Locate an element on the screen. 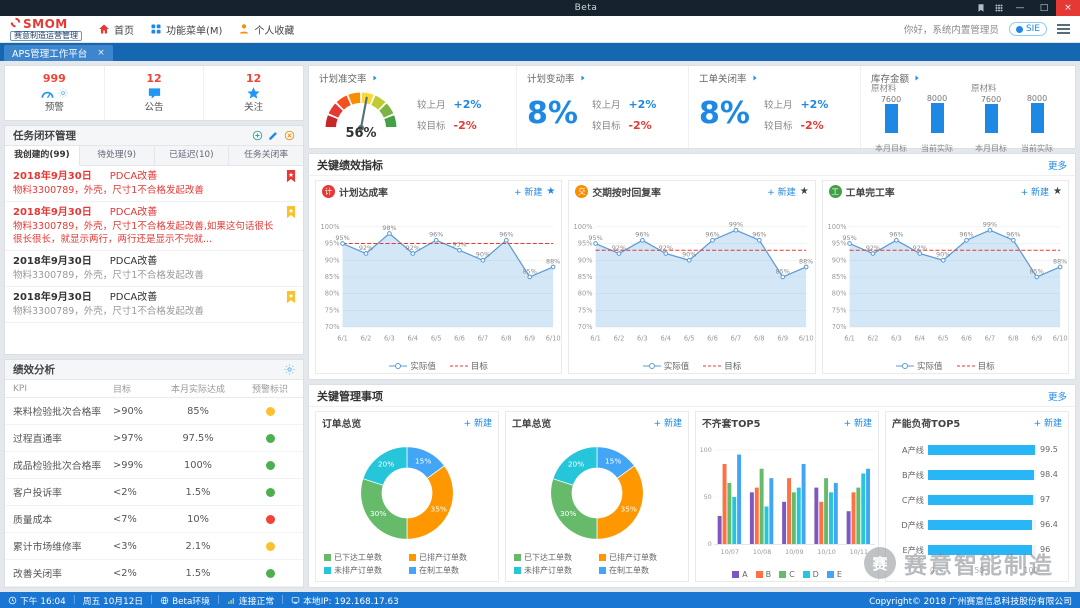  stat-follows: 12 关注 is located at coordinates (253, 93).